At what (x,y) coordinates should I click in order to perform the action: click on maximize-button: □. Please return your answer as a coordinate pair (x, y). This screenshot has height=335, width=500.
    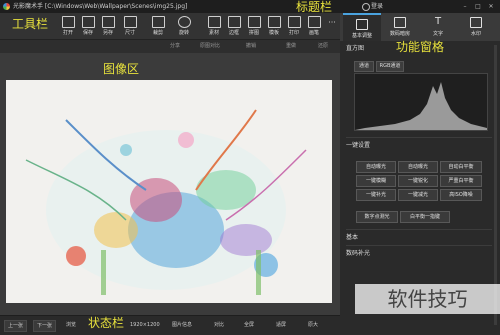
    Looking at the image, I should click on (478, 6).